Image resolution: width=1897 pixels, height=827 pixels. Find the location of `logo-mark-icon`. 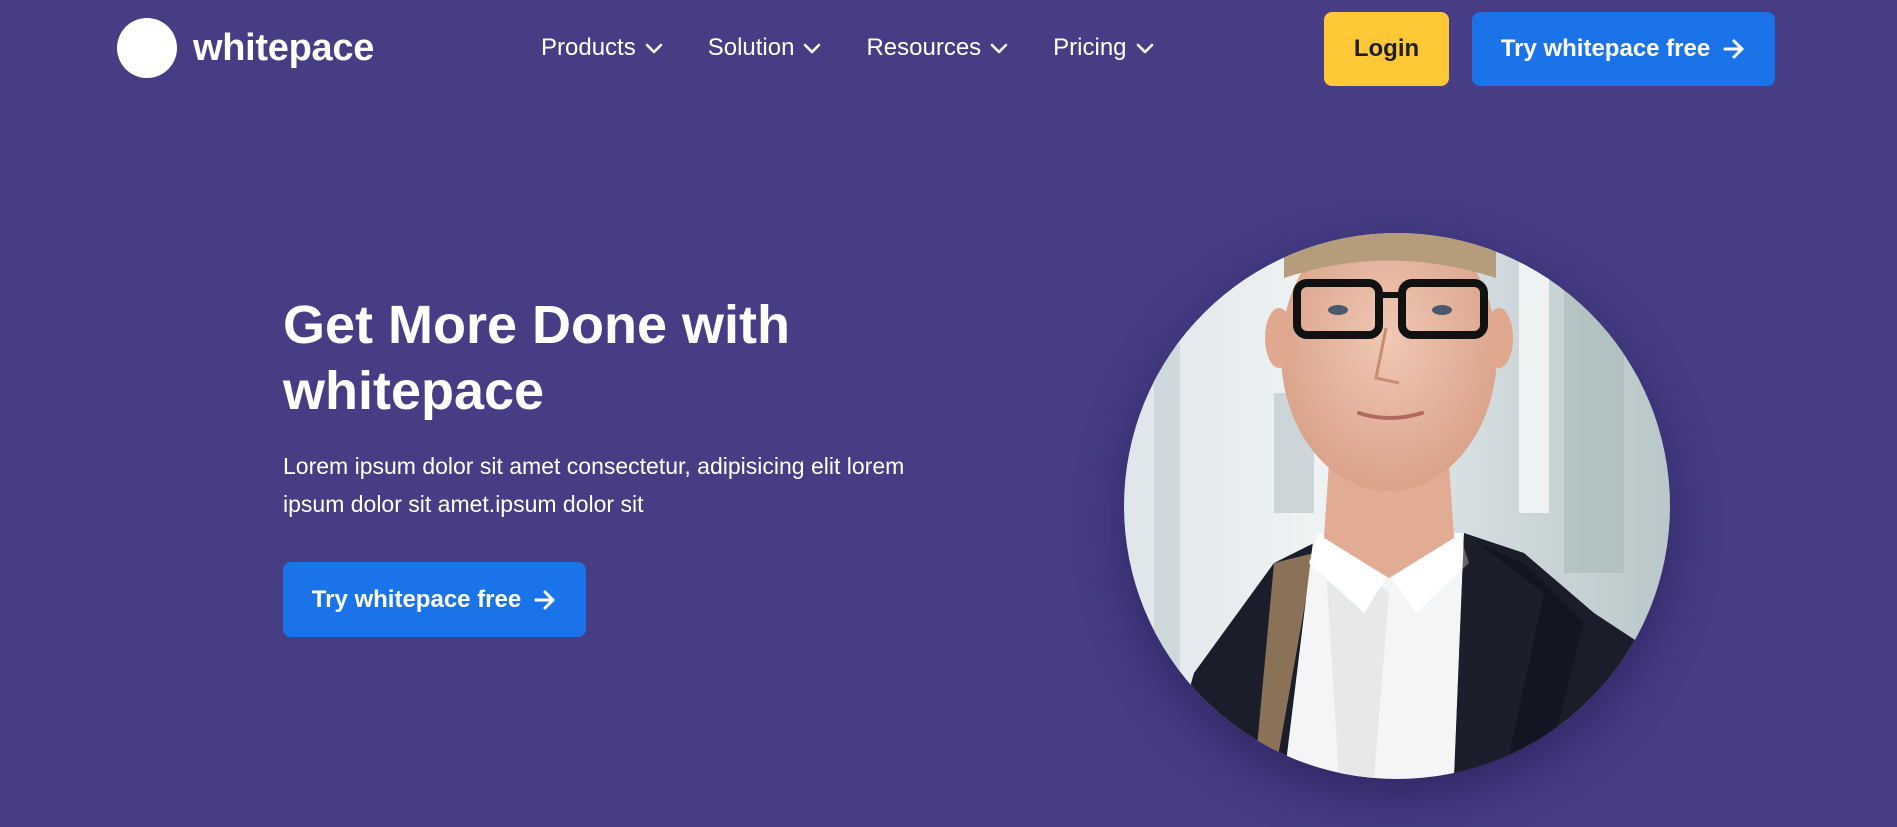

logo-mark-icon is located at coordinates (147, 48).